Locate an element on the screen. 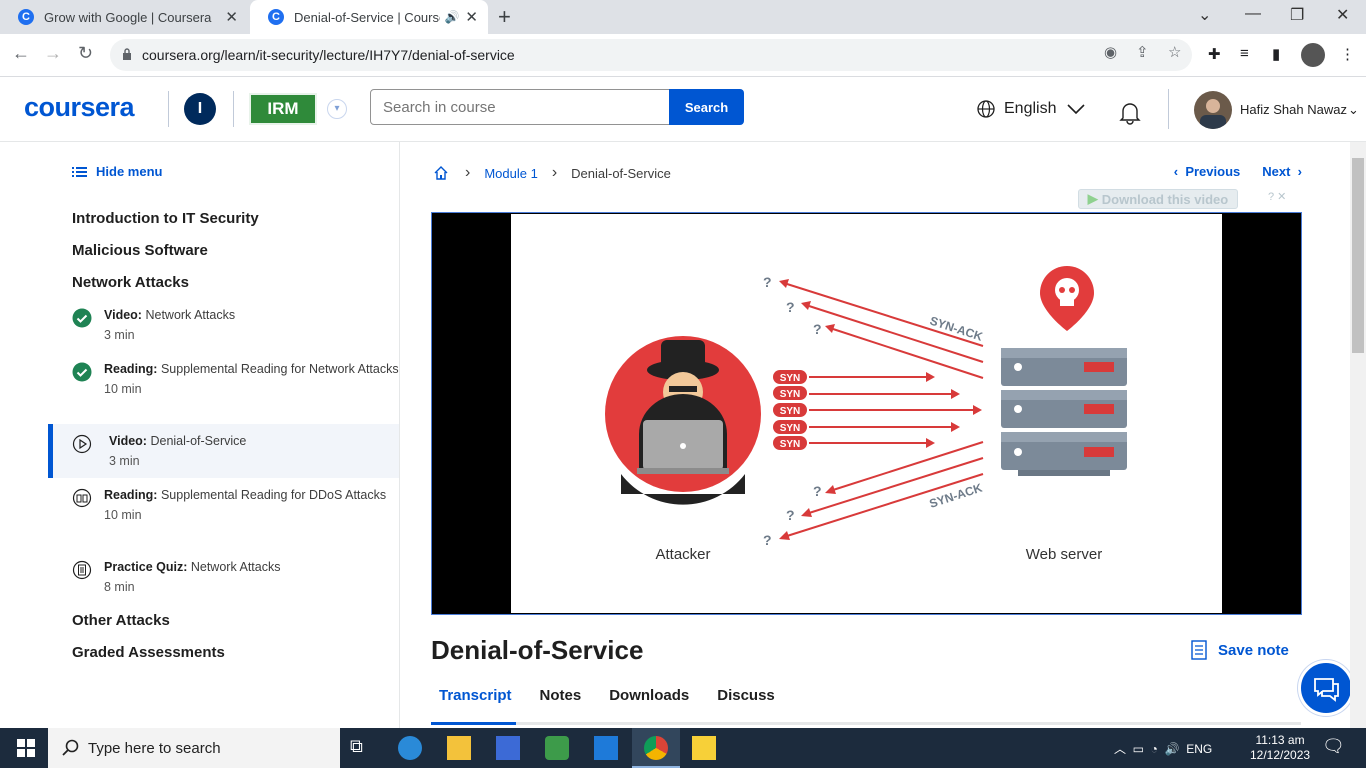  eye-icon: ◉ is located at coordinates (1110, 52).